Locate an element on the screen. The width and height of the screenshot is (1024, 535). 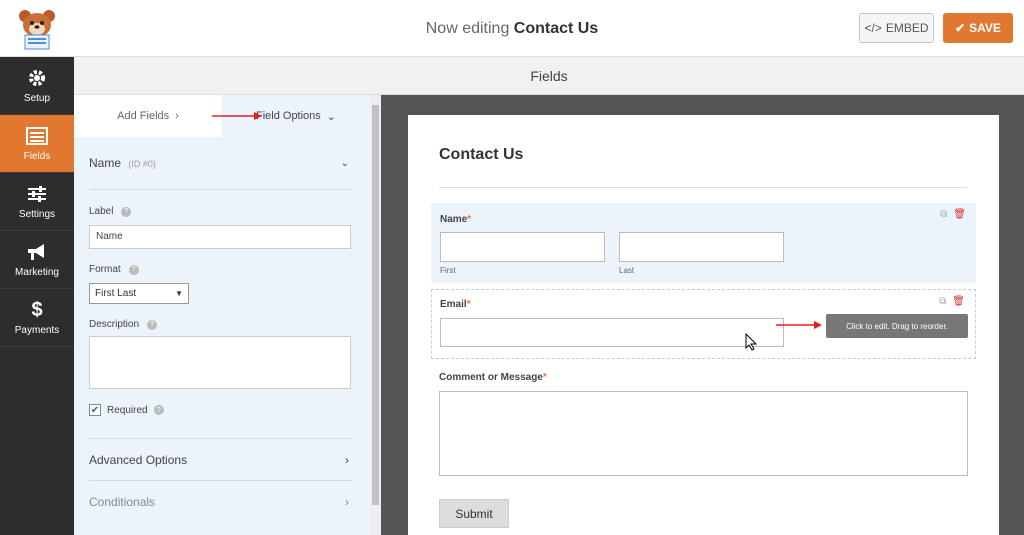
sidebar-item-settings: Settings is located at coordinates (37, 202).